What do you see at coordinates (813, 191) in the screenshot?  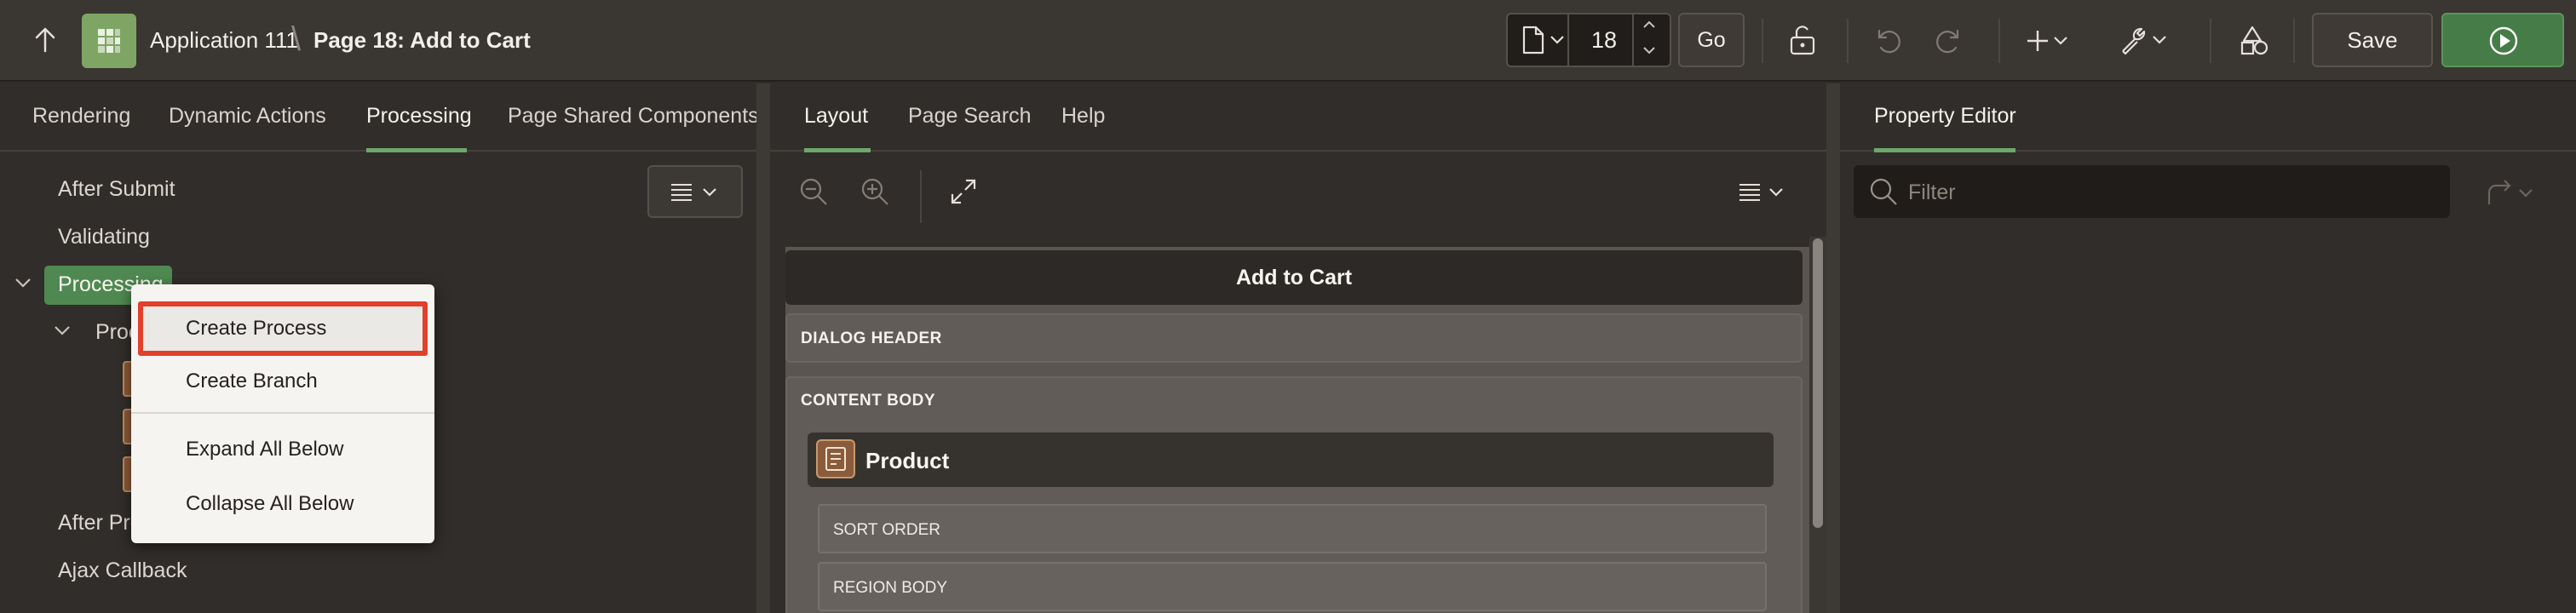 I see `zoom-out-icon` at bounding box center [813, 191].